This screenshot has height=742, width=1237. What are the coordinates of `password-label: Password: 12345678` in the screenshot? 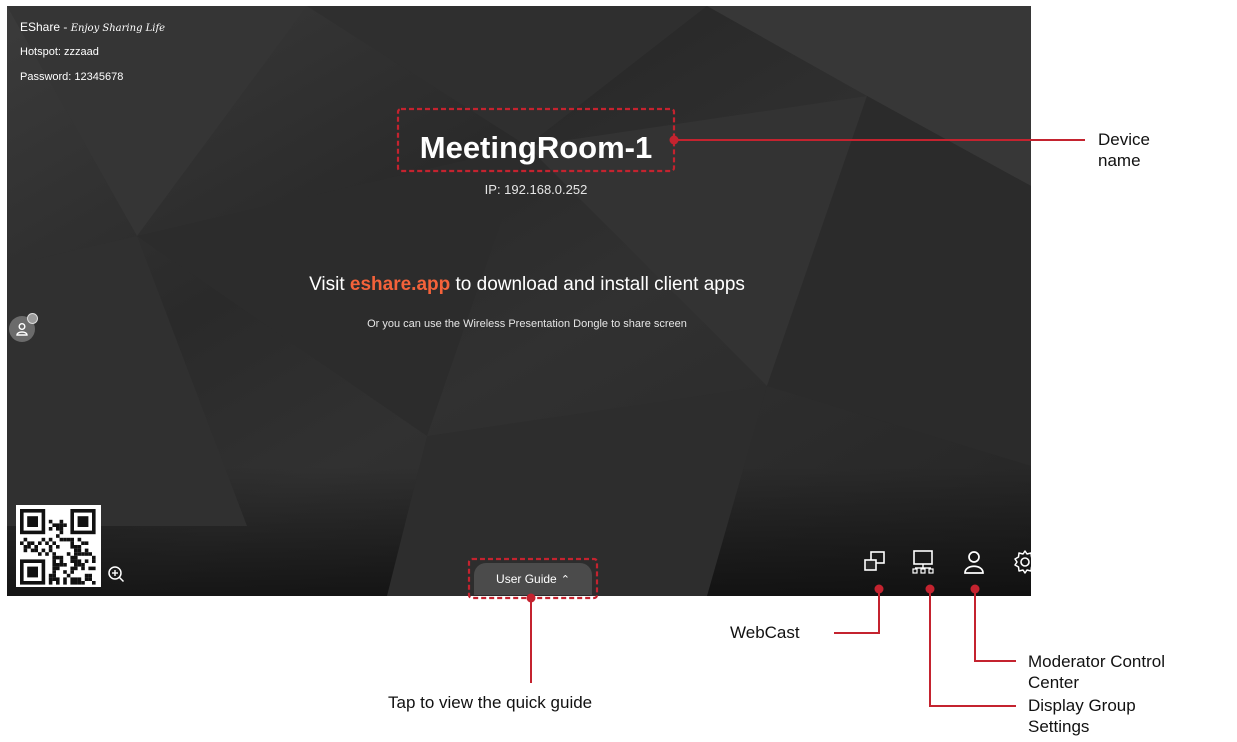 It's located at (72, 77).